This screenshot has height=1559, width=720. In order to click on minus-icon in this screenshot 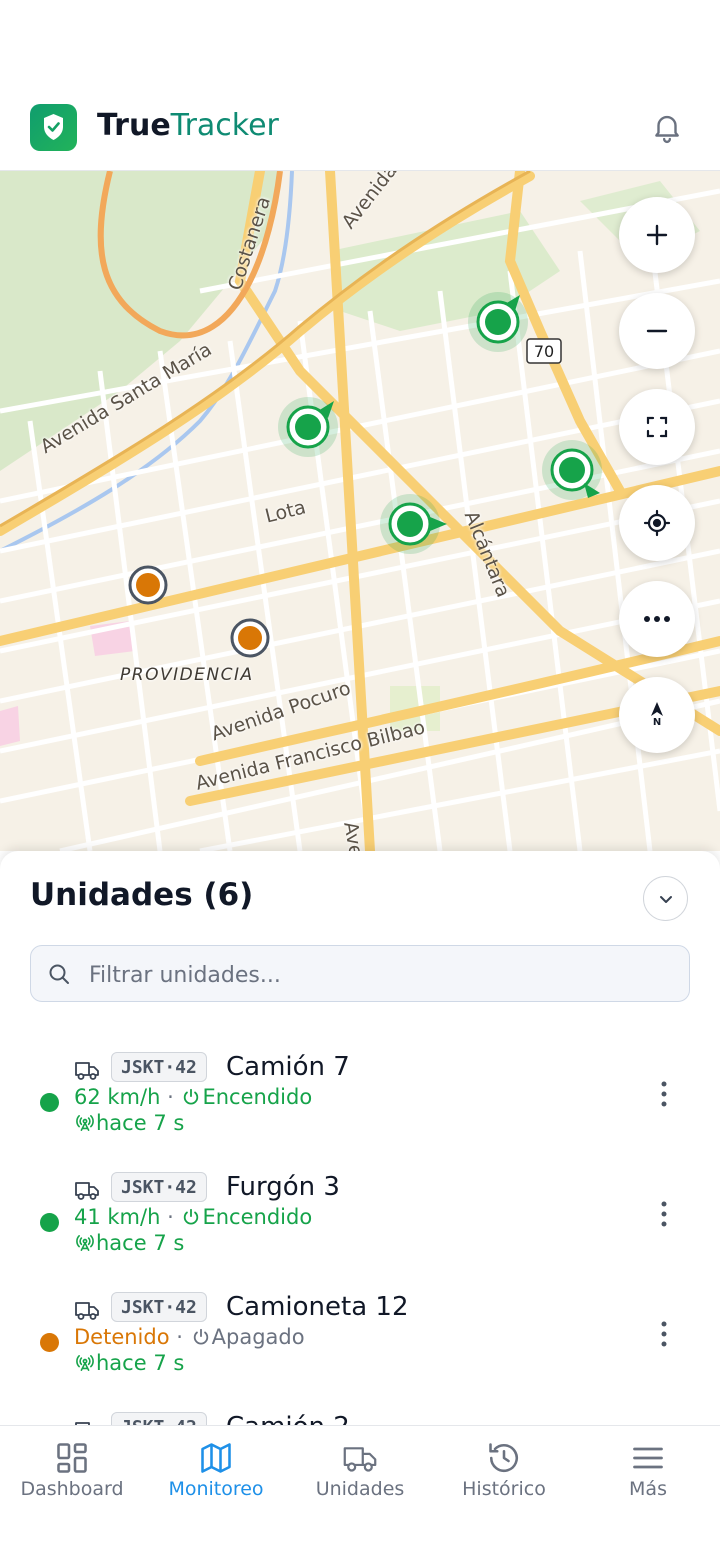, I will do `click(657, 331)`.